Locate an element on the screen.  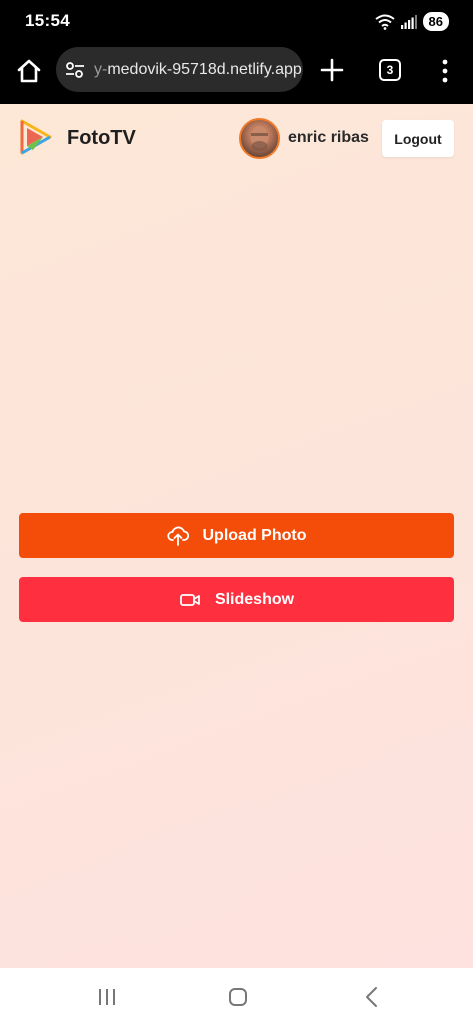
fototv-logo-icon is located at coordinates (36, 137).